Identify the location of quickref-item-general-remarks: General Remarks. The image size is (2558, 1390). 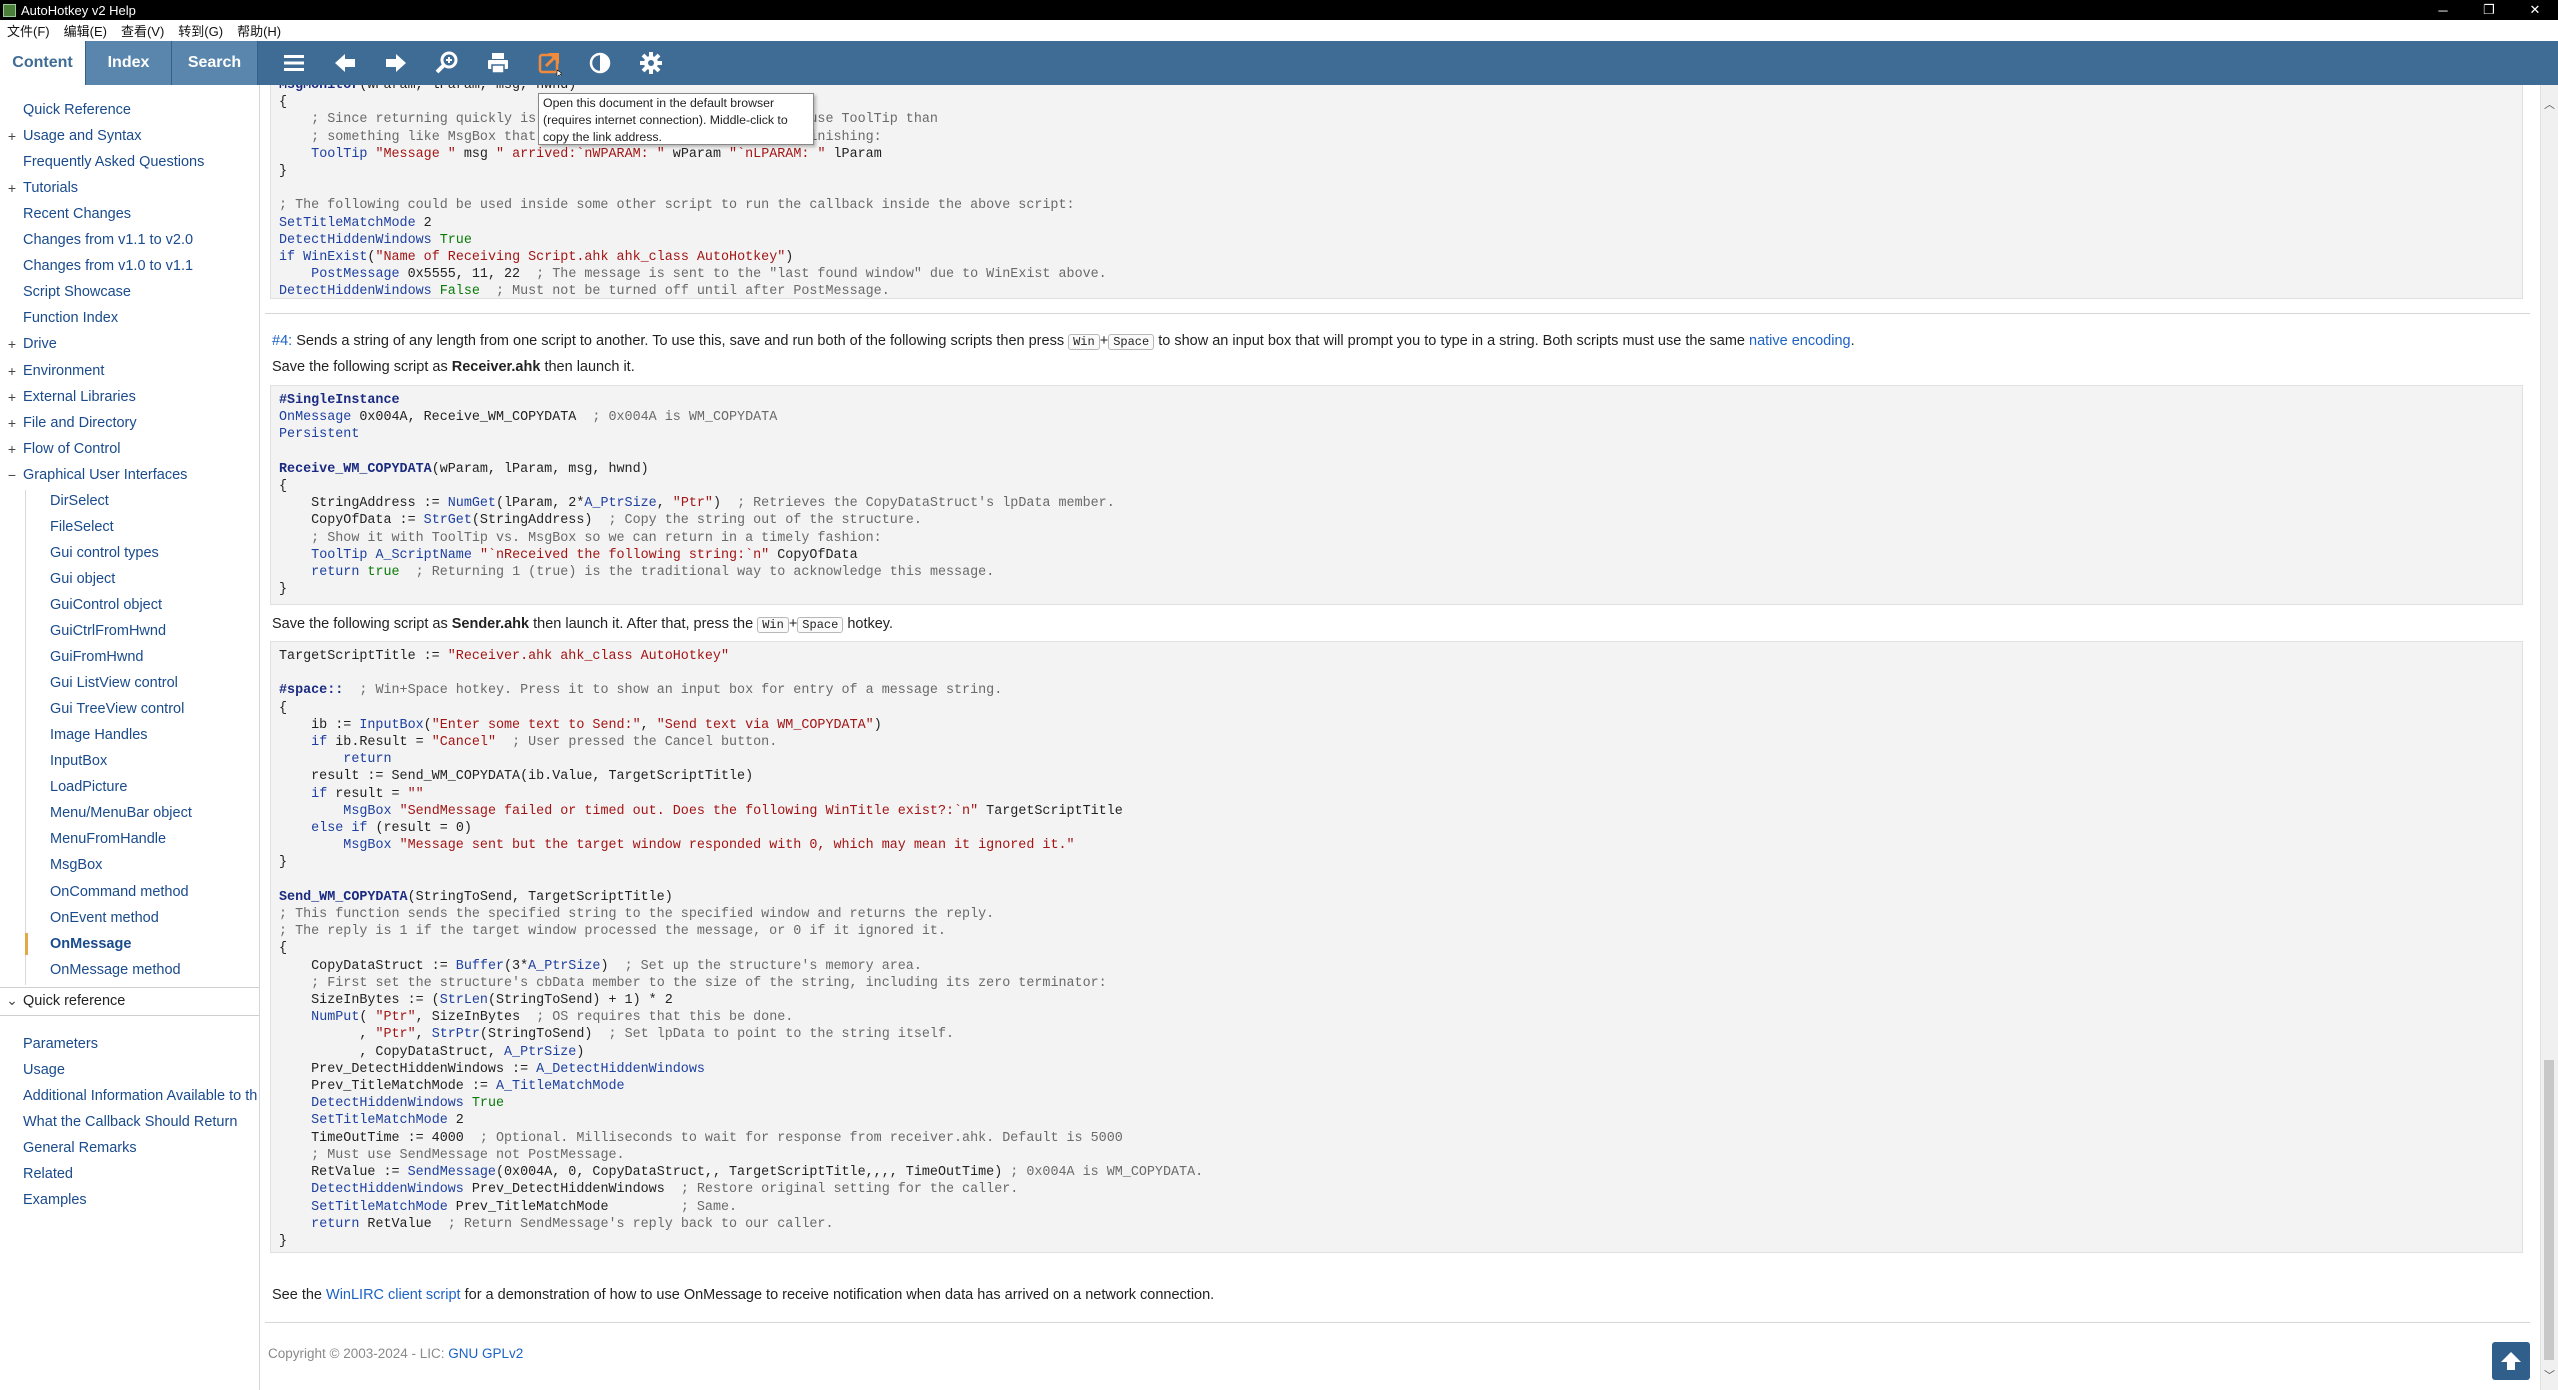
(68, 1148).